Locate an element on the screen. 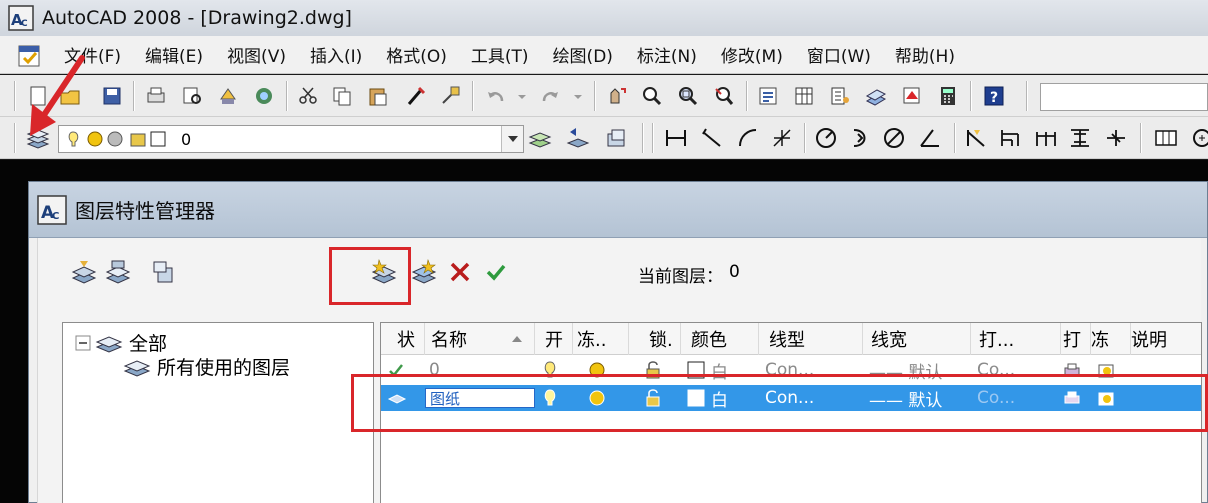 The height and width of the screenshot is (503, 1208). menu-edit: 编辑(E) is located at coordinates (174, 54).